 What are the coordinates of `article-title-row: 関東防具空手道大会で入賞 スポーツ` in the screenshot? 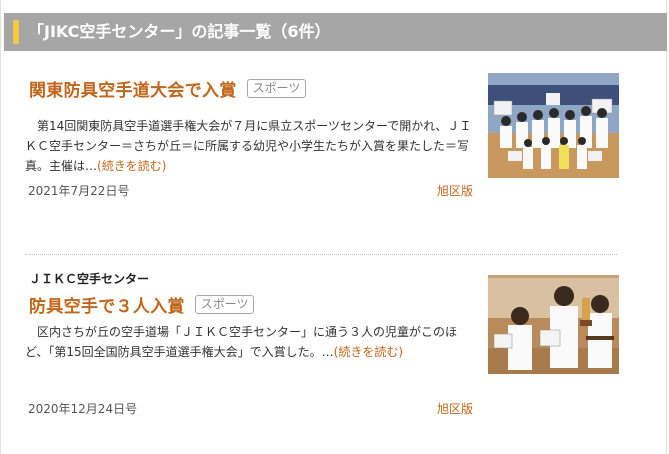 It's located at (168, 88).